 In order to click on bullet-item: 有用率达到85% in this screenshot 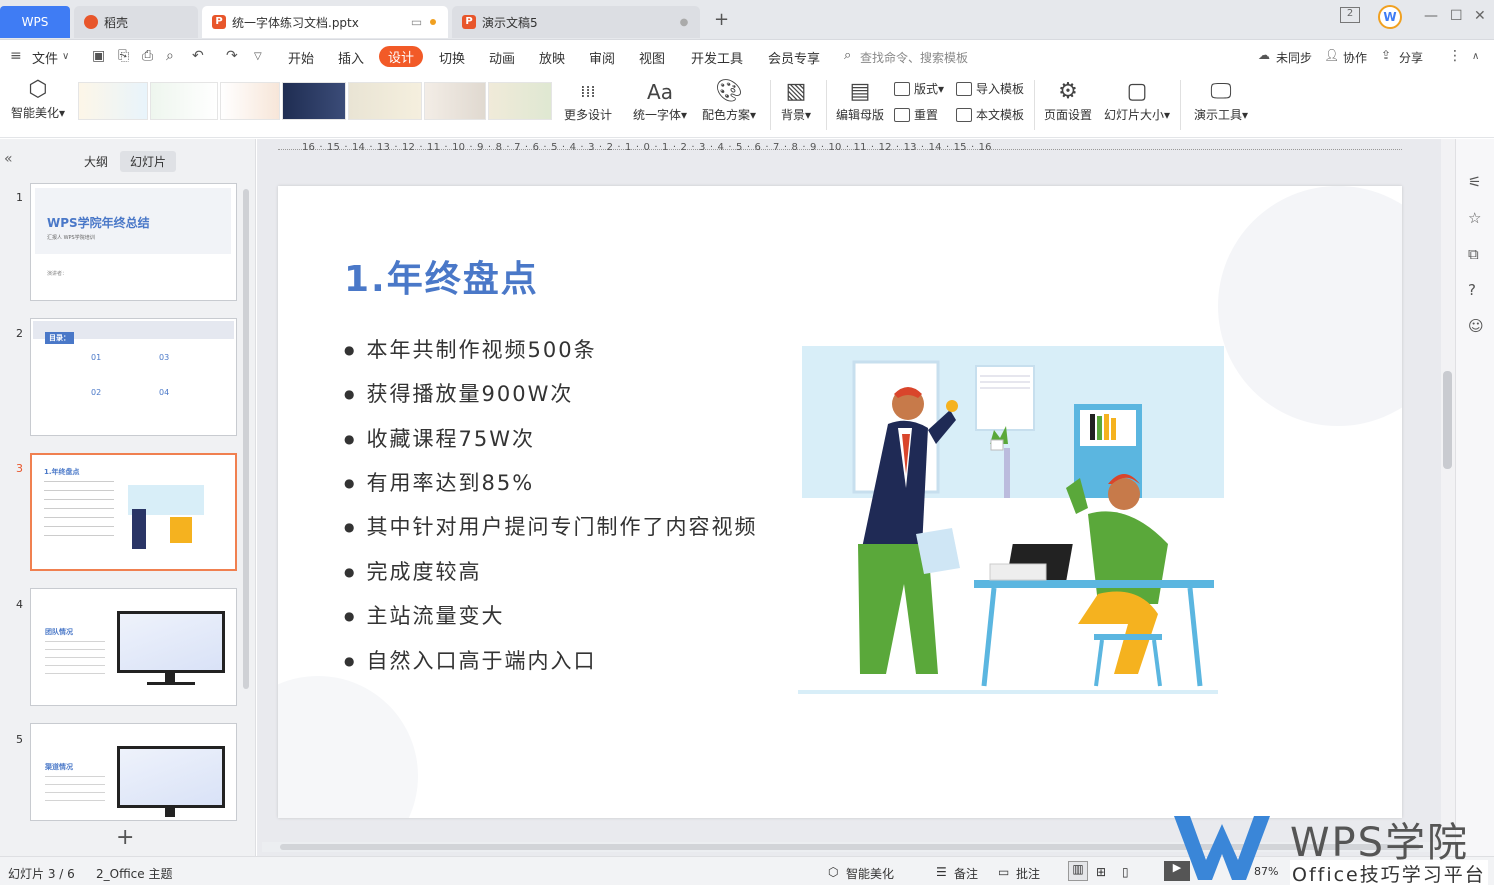, I will do `click(439, 482)`.